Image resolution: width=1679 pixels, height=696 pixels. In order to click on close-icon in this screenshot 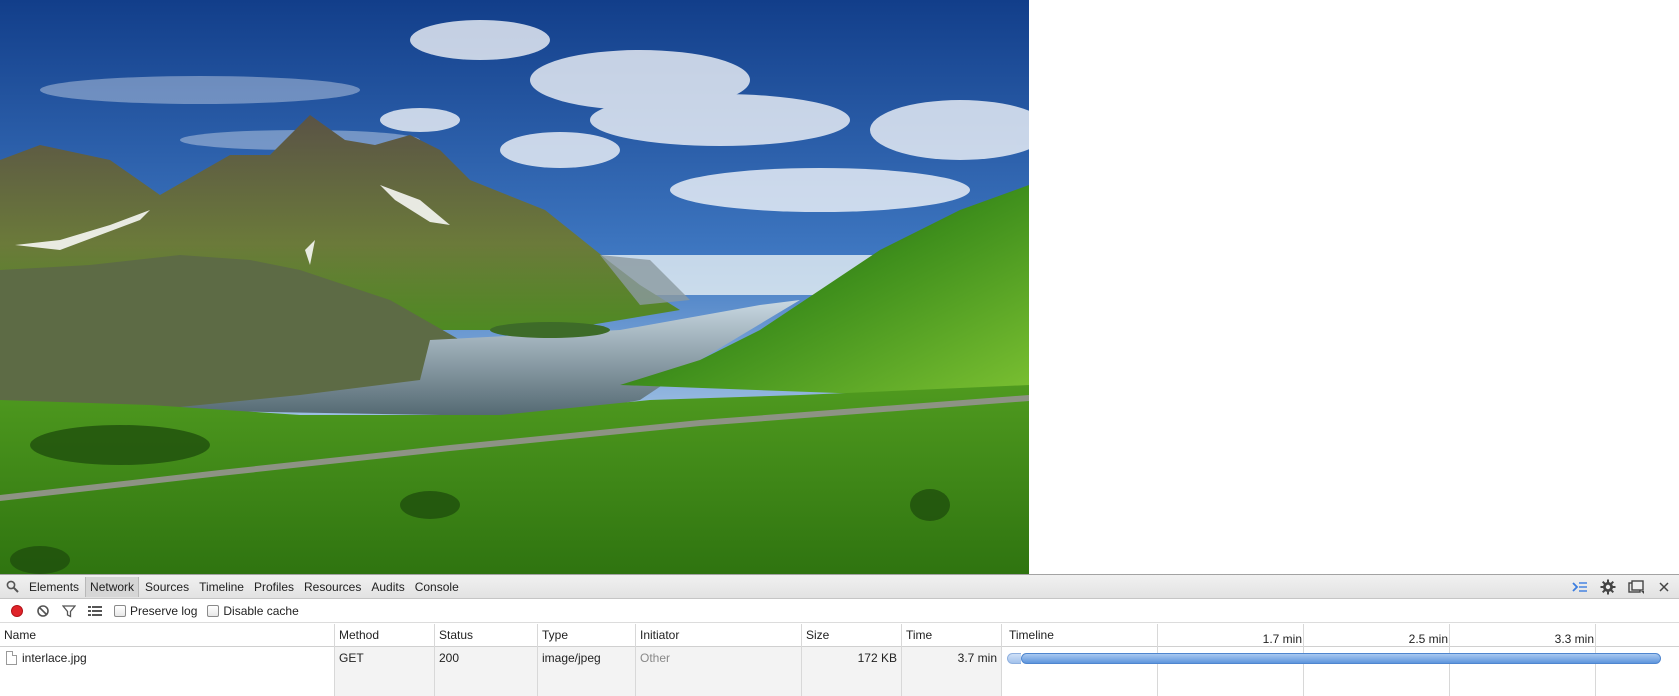, I will do `click(1664, 587)`.